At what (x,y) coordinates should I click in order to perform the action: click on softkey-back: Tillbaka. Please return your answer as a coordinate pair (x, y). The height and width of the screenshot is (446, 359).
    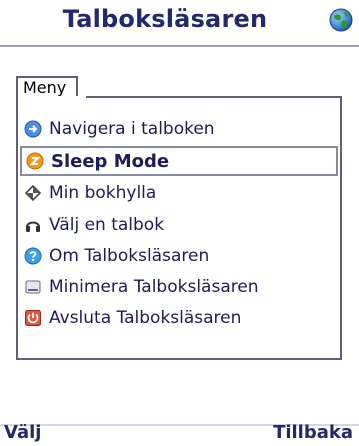
    Looking at the image, I should click on (313, 432).